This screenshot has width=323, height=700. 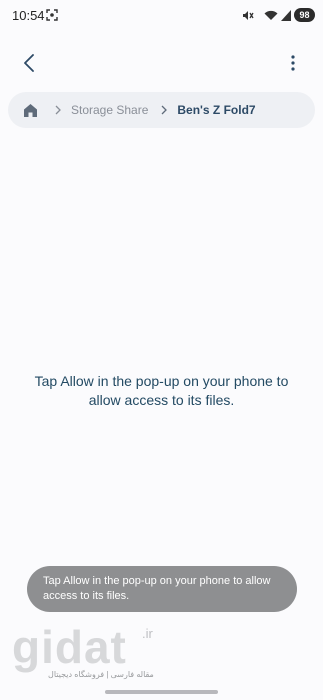 What do you see at coordinates (304, 15) in the screenshot?
I see `battery-badge: 98` at bounding box center [304, 15].